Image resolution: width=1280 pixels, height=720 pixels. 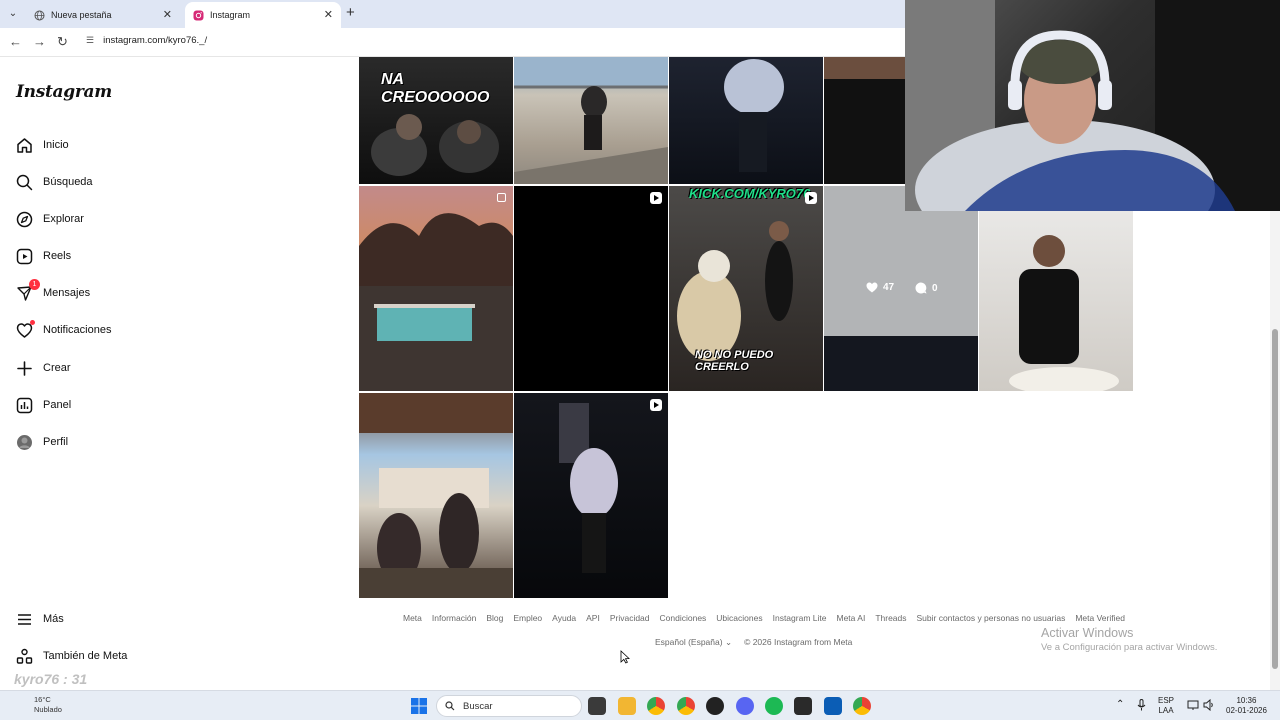 What do you see at coordinates (597, 706) in the screenshot?
I see `task-view-icon` at bounding box center [597, 706].